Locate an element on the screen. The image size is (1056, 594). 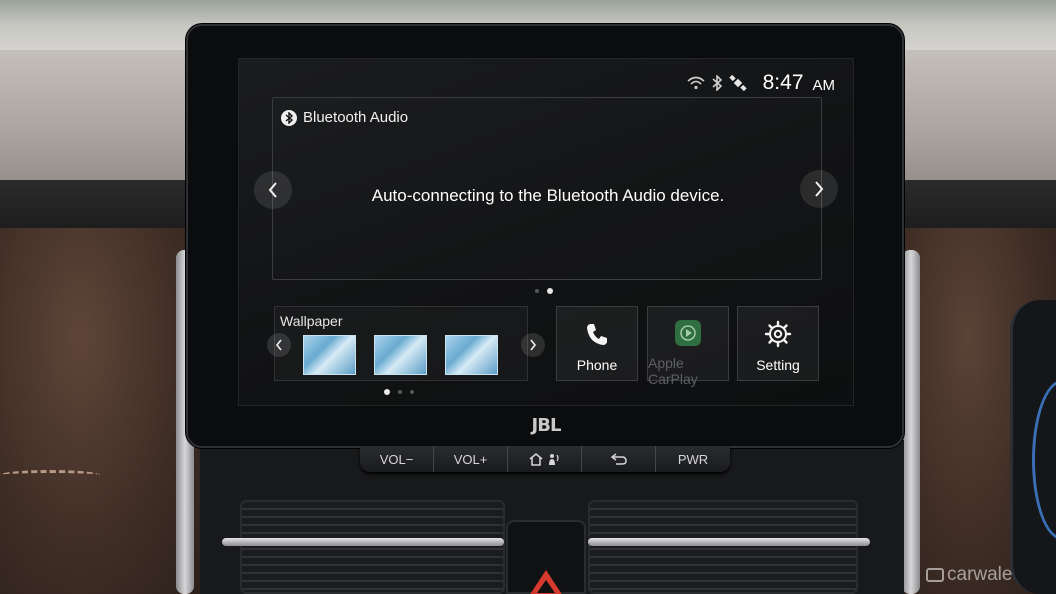
watermark: carwale is located at coordinates (969, 575).